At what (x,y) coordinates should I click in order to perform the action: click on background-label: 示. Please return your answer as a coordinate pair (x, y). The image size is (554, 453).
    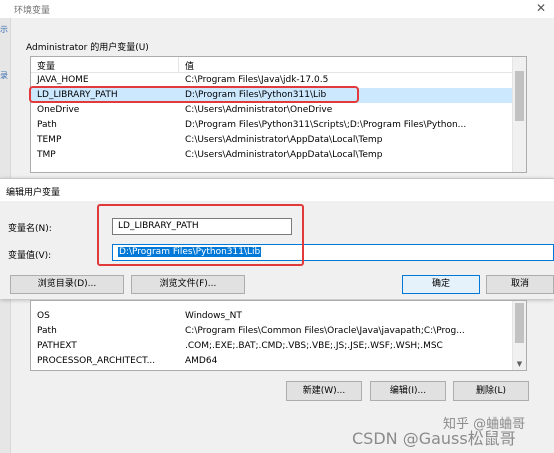
    Looking at the image, I should click on (4, 29).